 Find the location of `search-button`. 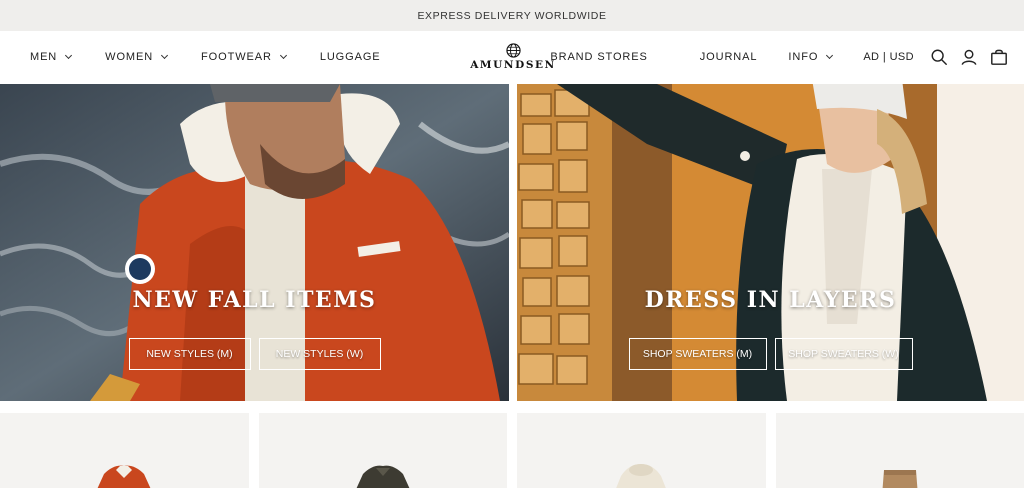

search-button is located at coordinates (939, 57).